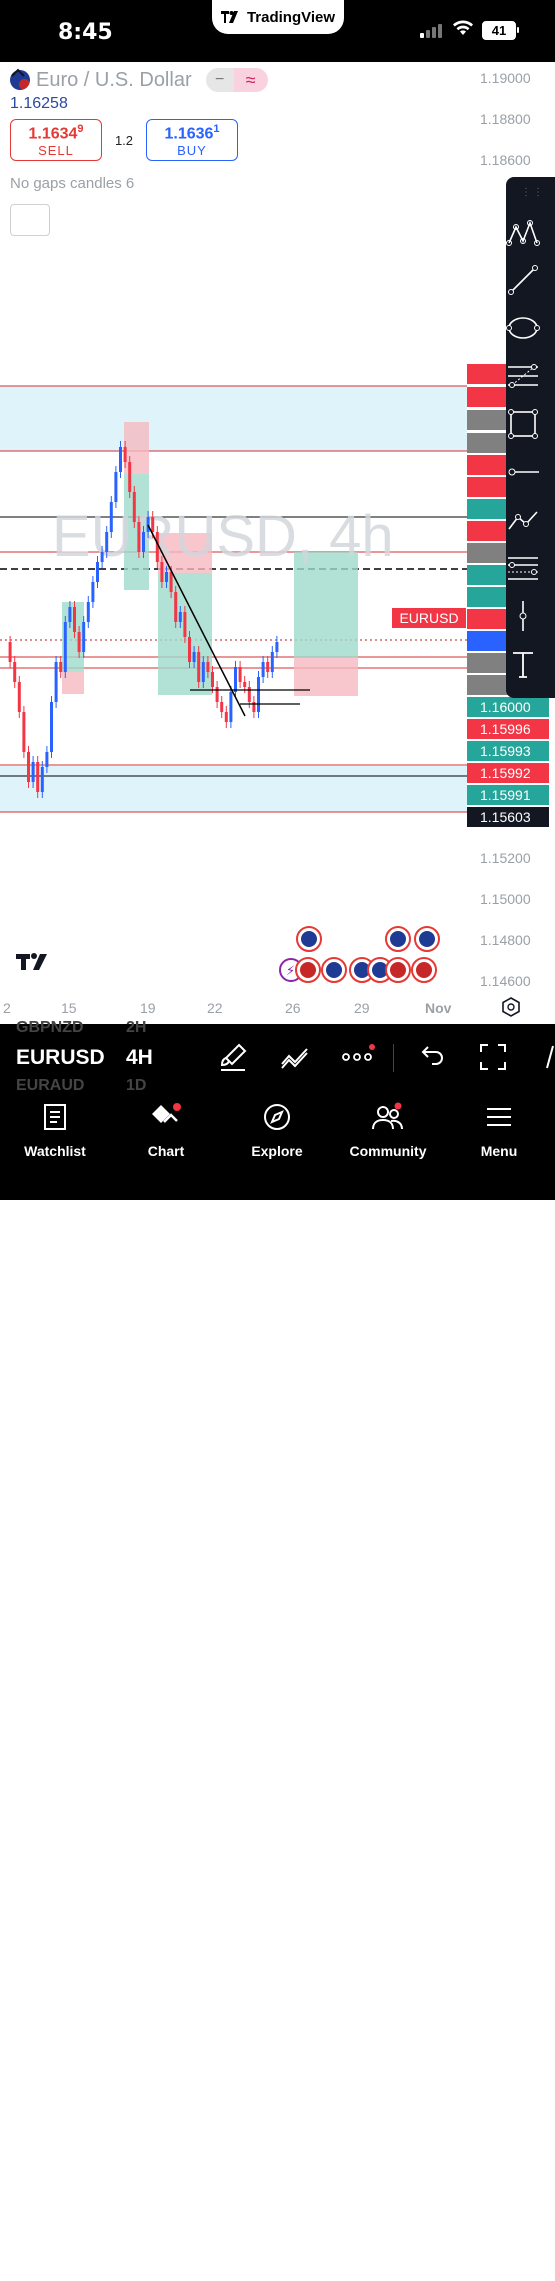  Describe the element at coordinates (139, 1058) in the screenshot. I see `timeframe-selector: 4H` at that location.